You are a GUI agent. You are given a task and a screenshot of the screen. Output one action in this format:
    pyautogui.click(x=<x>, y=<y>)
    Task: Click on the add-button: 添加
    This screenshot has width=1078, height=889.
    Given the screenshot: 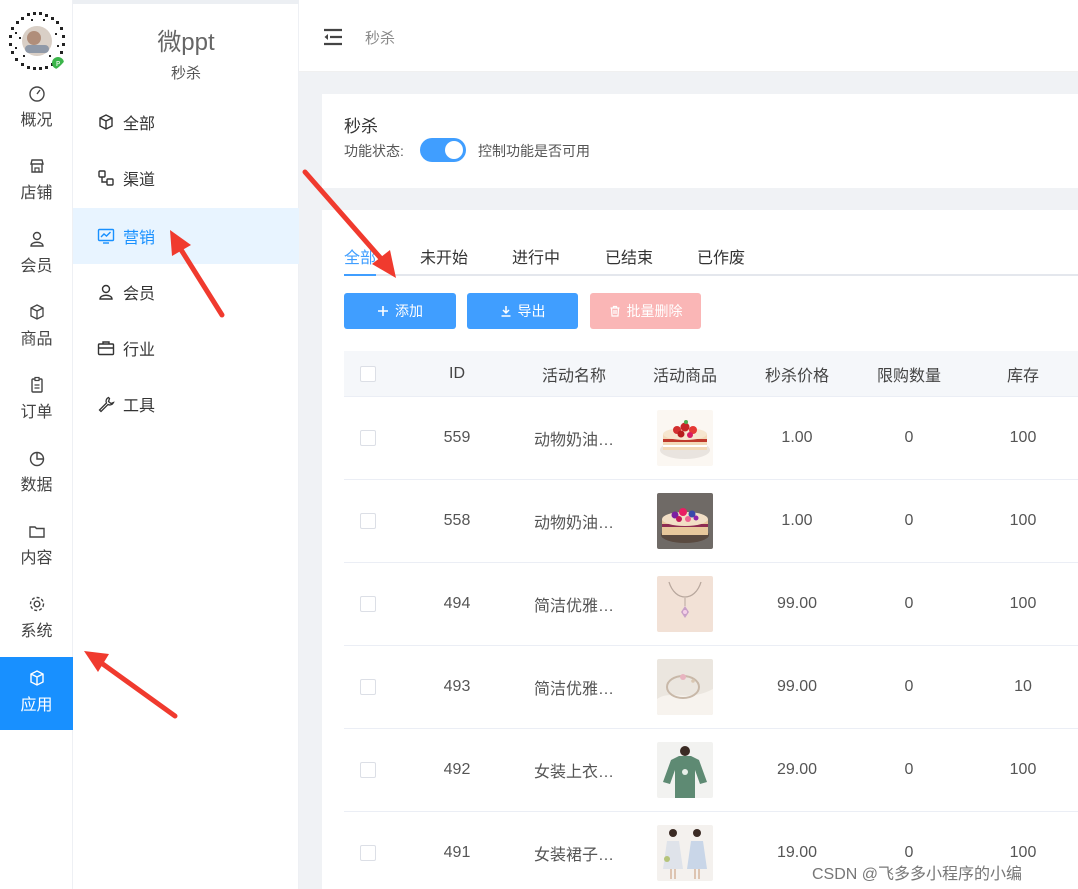 What is the action you would take?
    pyautogui.click(x=400, y=311)
    